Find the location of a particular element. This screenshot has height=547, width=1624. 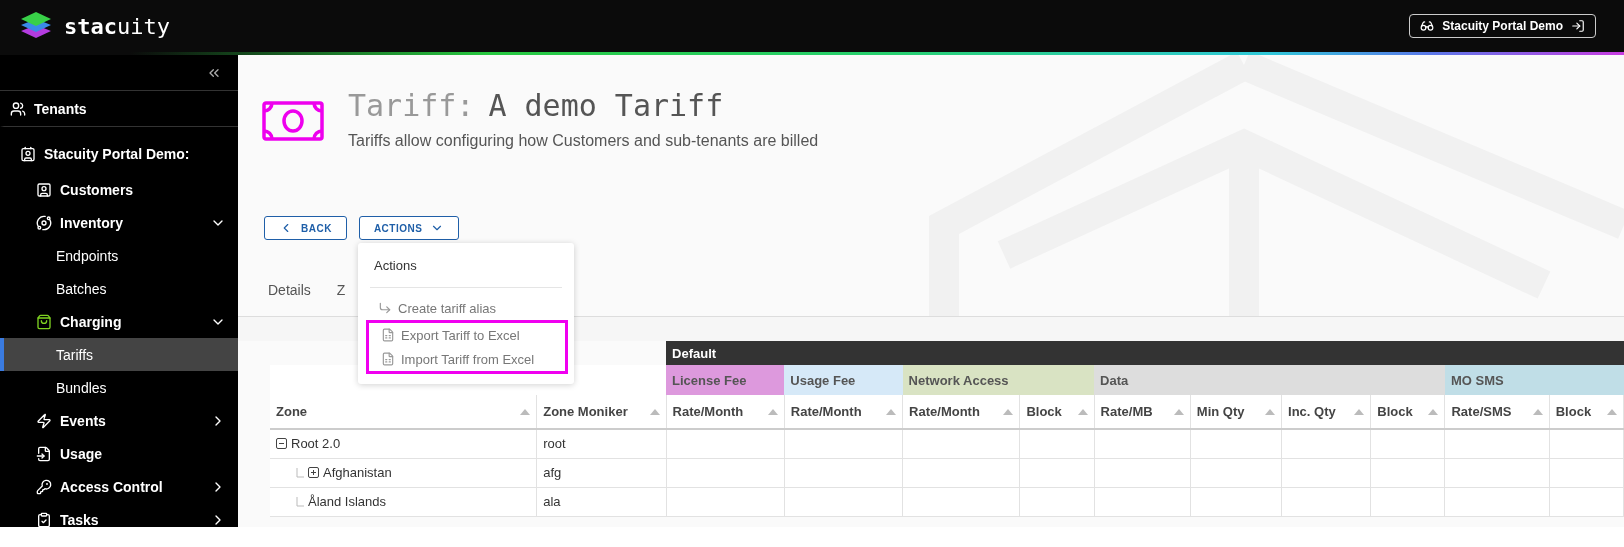

sidebar-item: Usage is located at coordinates (119, 453).